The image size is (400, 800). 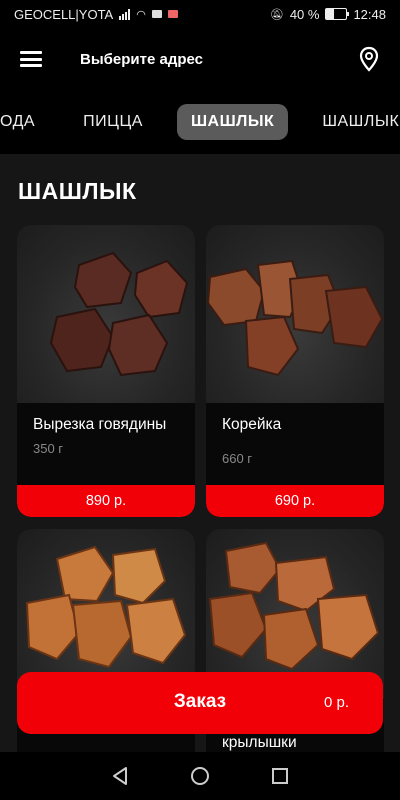 What do you see at coordinates (237, 458) in the screenshot?
I see `product-weight: 660 г` at bounding box center [237, 458].